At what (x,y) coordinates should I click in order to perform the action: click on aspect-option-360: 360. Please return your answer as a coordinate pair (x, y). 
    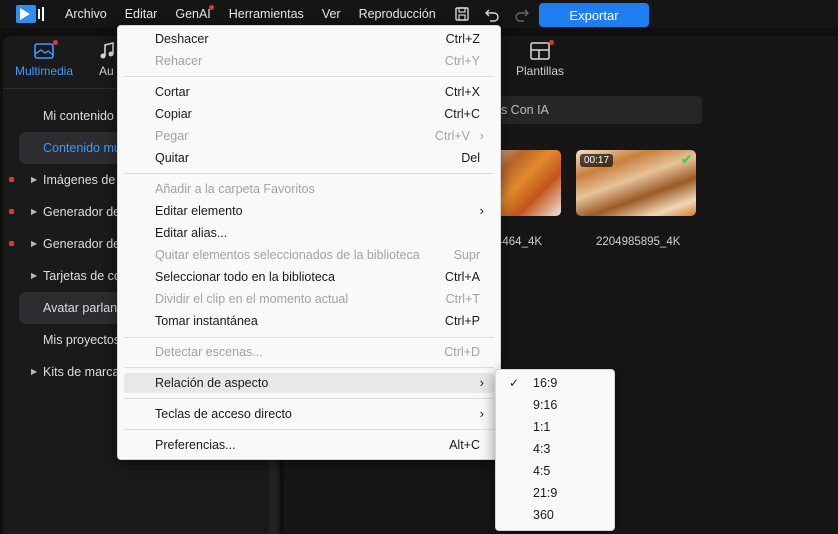
    Looking at the image, I should click on (555, 515).